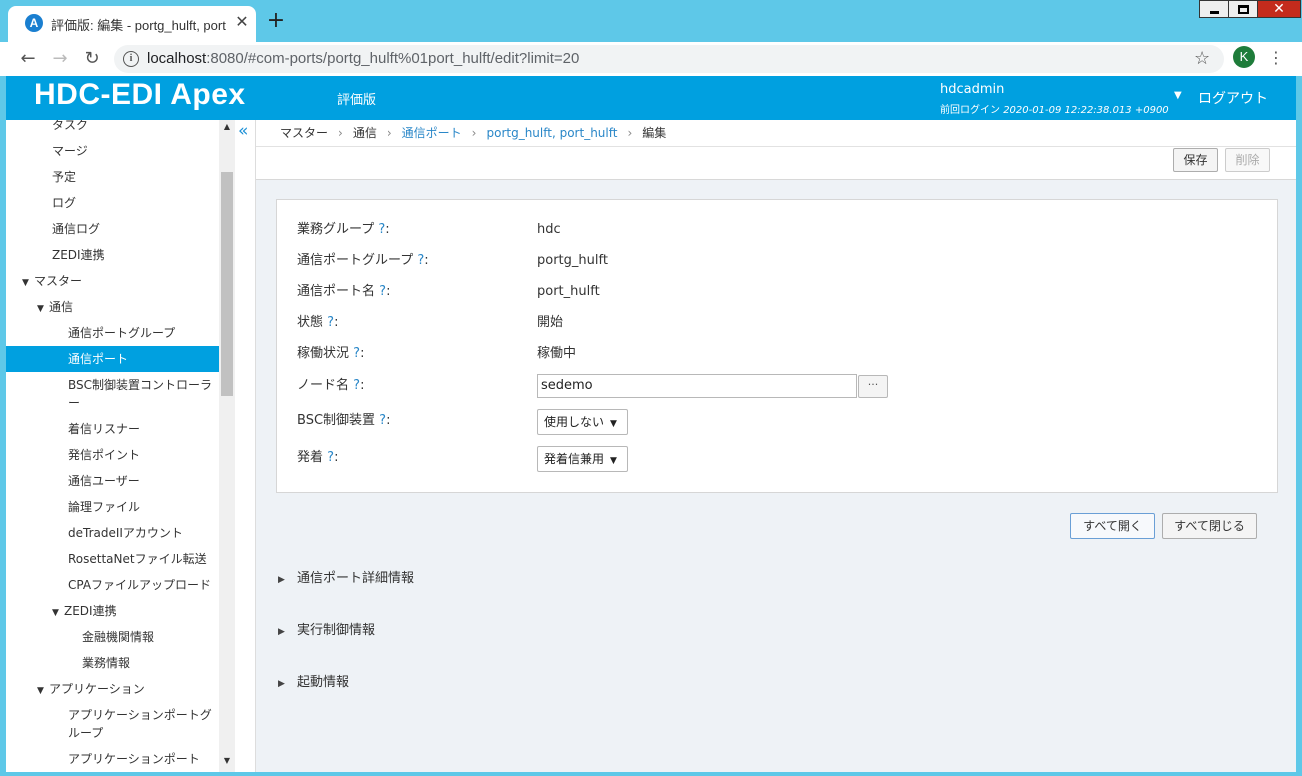  Describe the element at coordinates (137, 559) in the screenshot. I see `sidebar-item-label: RosettaNetファイル転送` at that location.